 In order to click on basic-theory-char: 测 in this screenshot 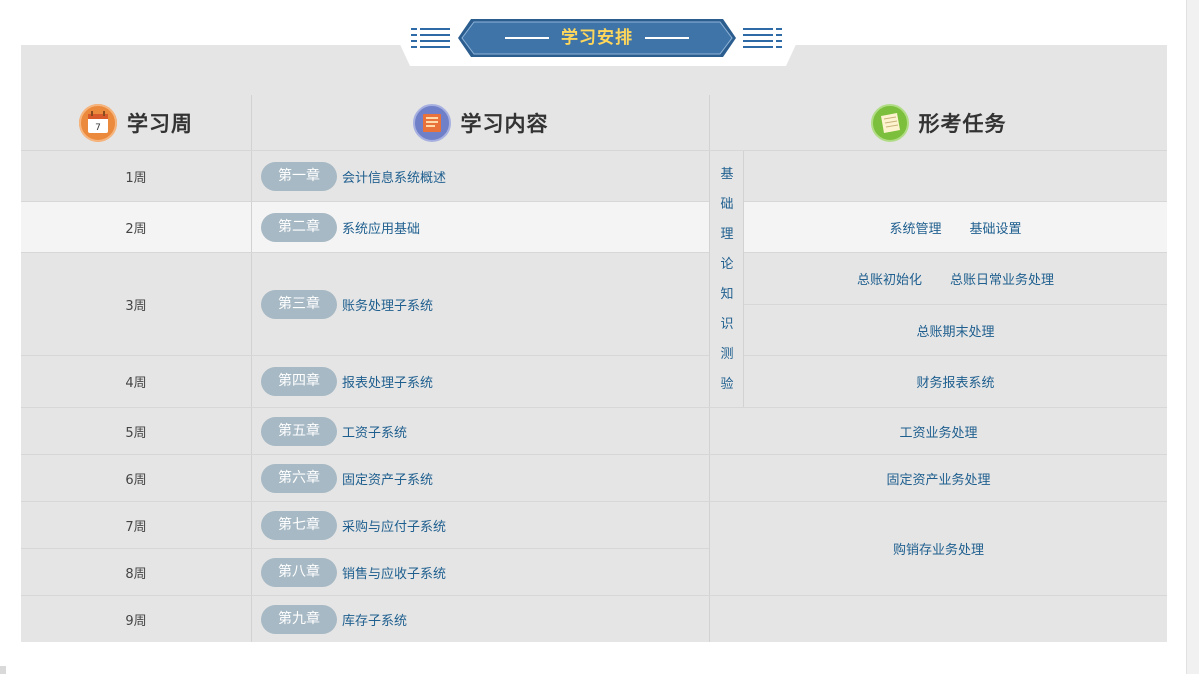, I will do `click(727, 354)`.